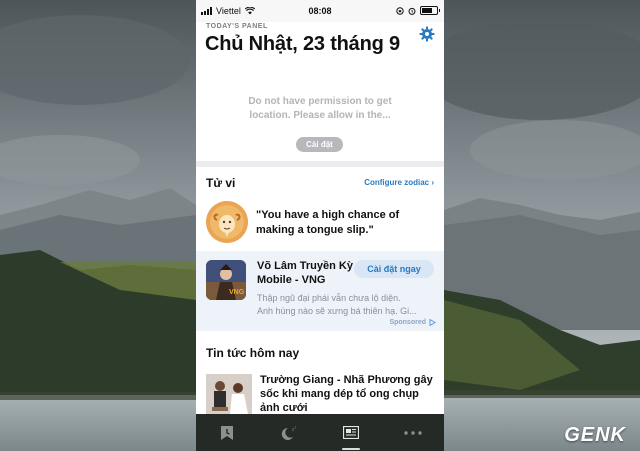  What do you see at coordinates (253, 353) in the screenshot?
I see `news-heading: Tin tức hôm nay` at bounding box center [253, 353].